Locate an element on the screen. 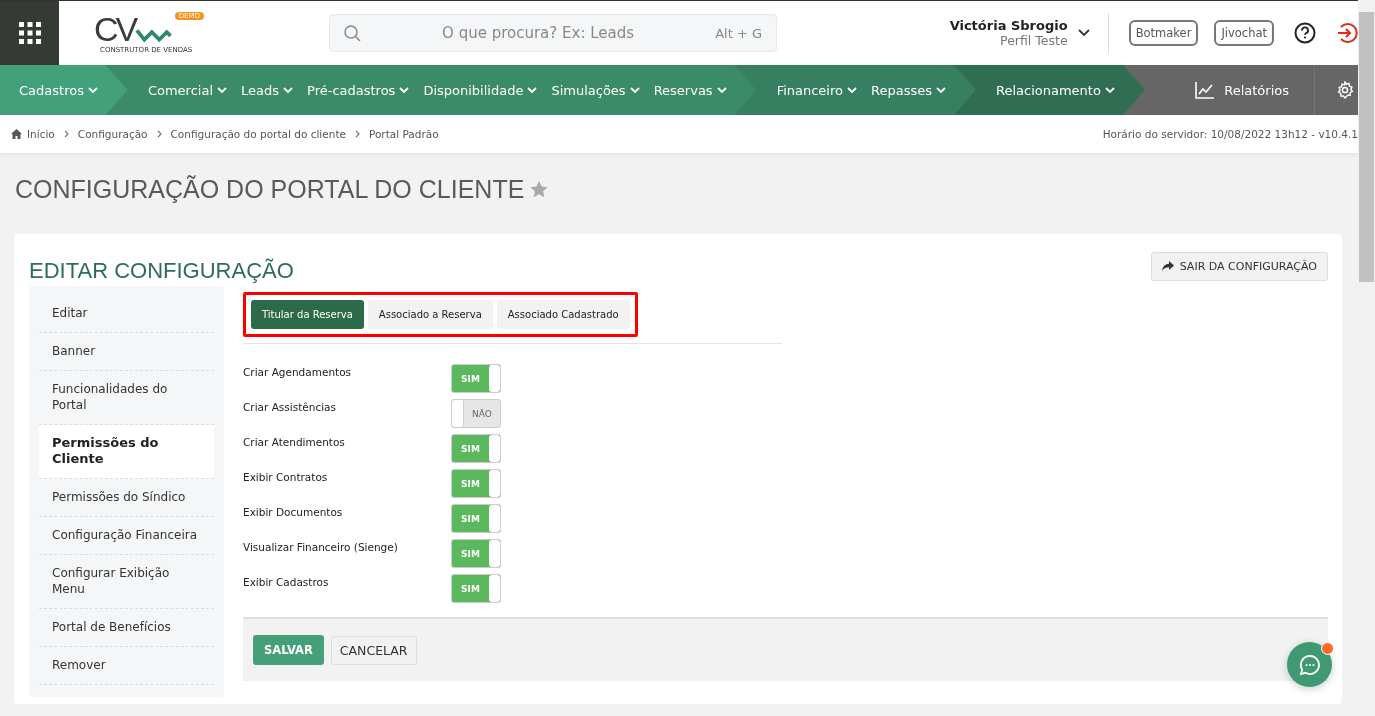 The height and width of the screenshot is (716, 1375). nav-menu-item: Financeiro is located at coordinates (816, 90).